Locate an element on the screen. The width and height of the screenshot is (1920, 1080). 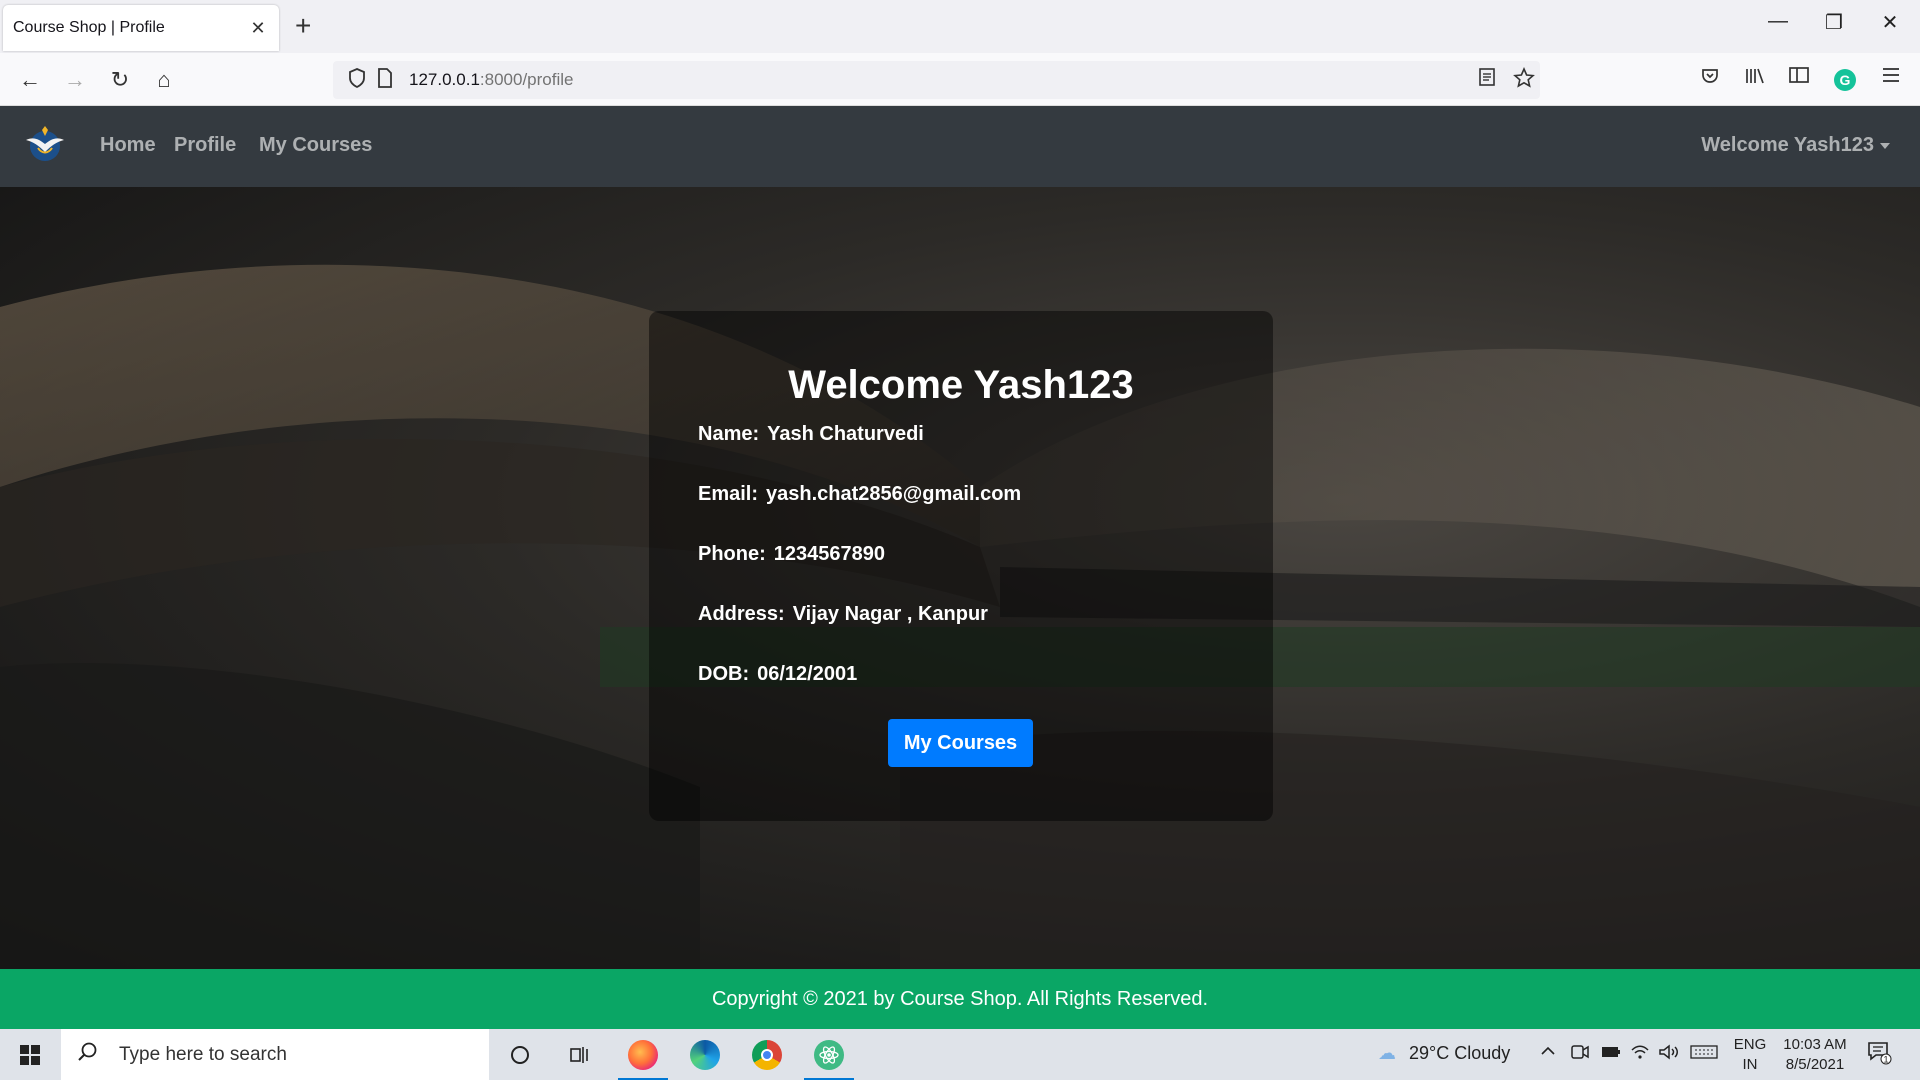
tab-title: Course Shop | Profile is located at coordinates (89, 27).